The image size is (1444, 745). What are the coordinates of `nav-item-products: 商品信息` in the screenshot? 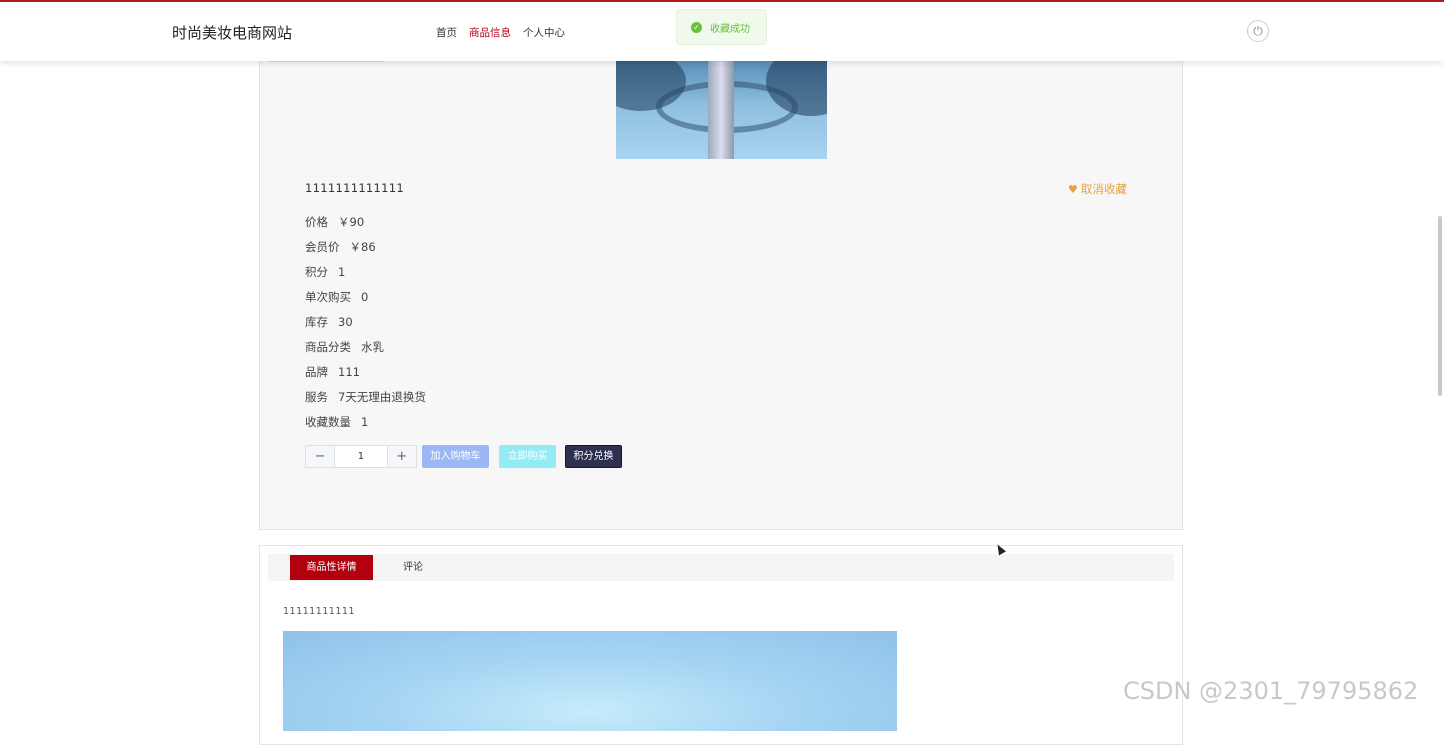 It's located at (490, 32).